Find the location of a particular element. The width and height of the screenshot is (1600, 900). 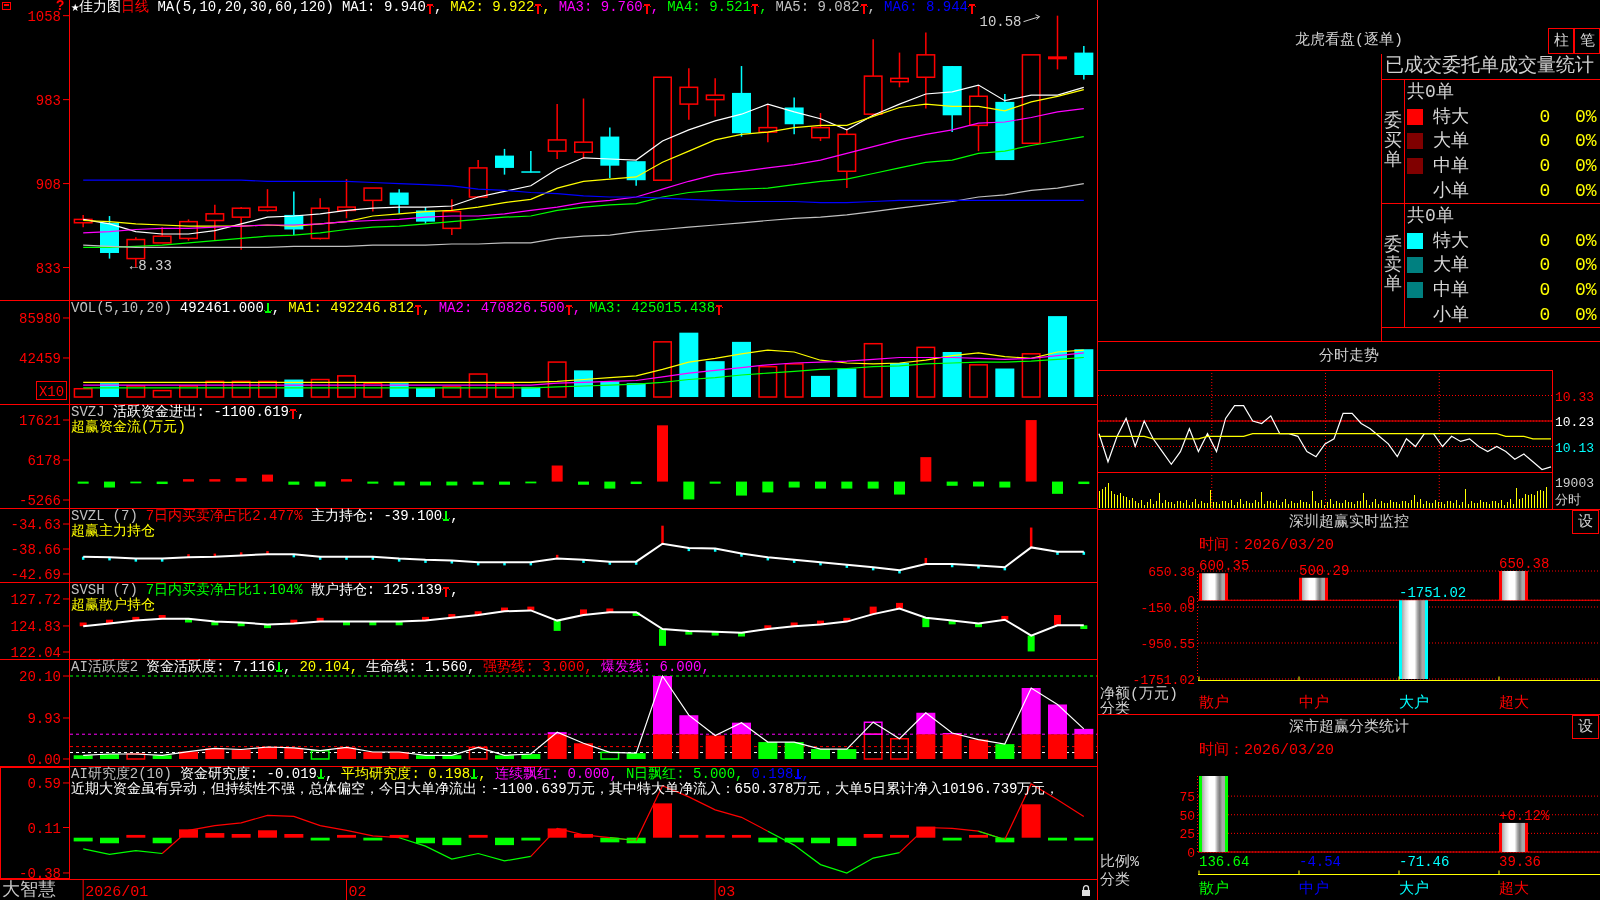

brand-label: 大智慧 is located at coordinates (29, 890).